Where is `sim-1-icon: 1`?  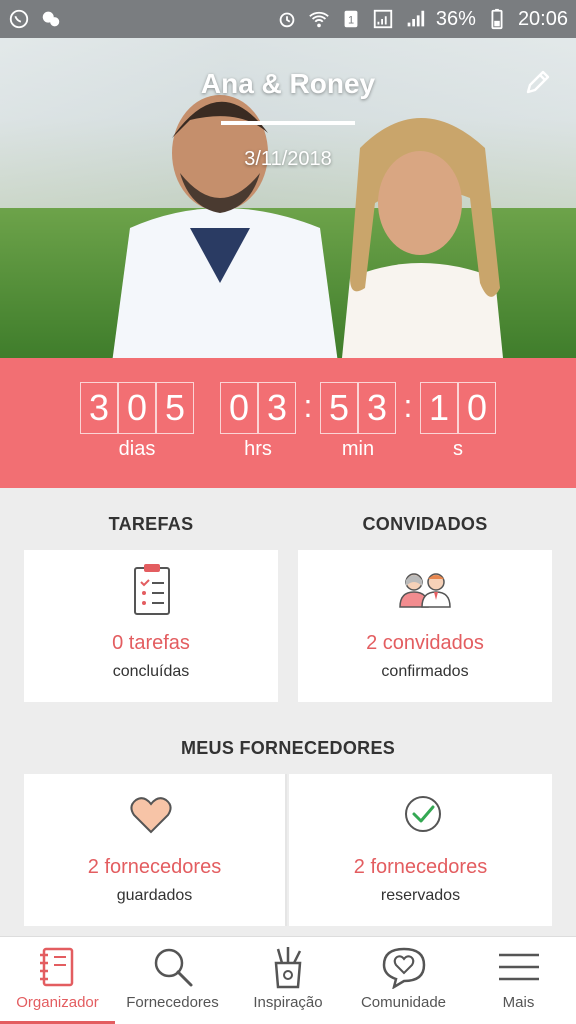
sim-1-icon: 1 is located at coordinates (351, 19).